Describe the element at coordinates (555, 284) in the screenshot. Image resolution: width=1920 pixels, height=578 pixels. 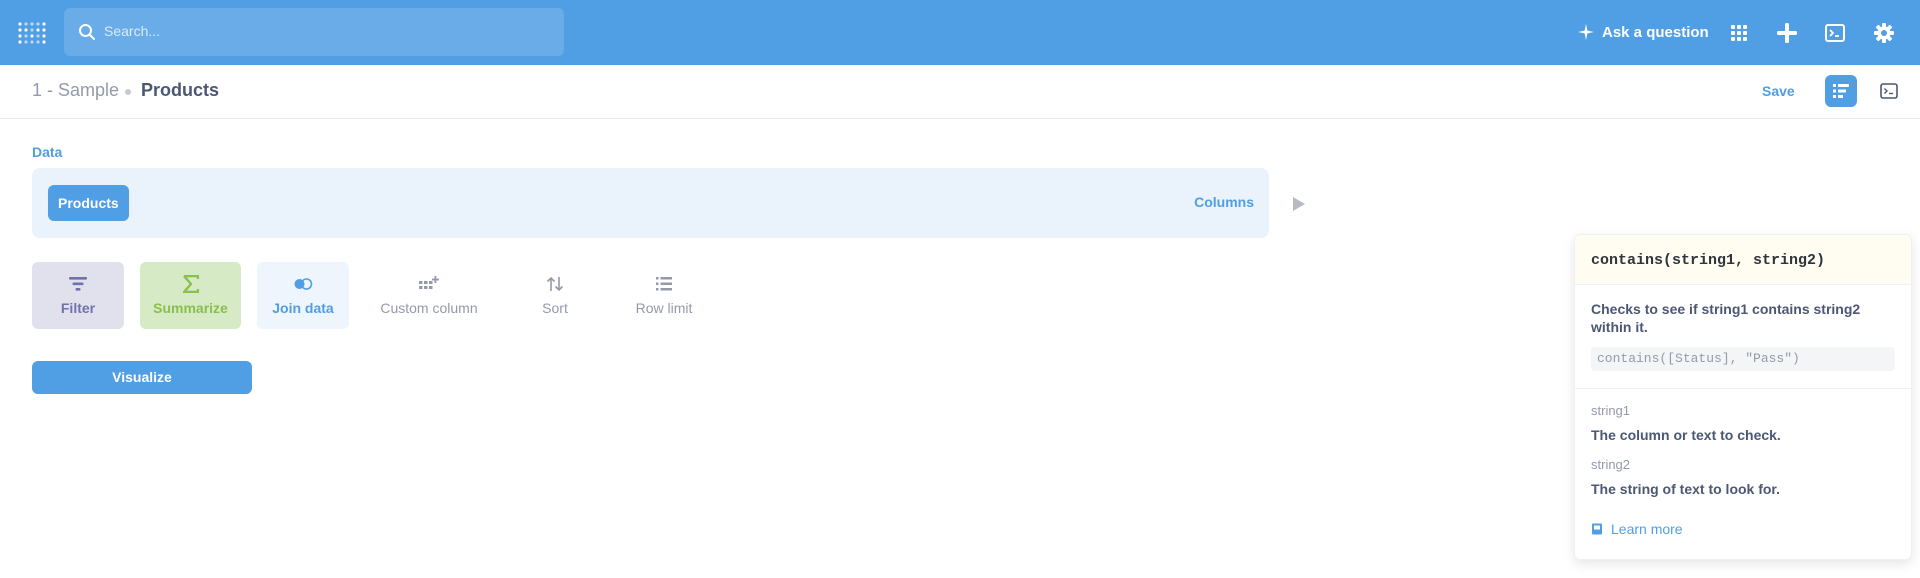
I see `sort-arrows-icon` at that location.